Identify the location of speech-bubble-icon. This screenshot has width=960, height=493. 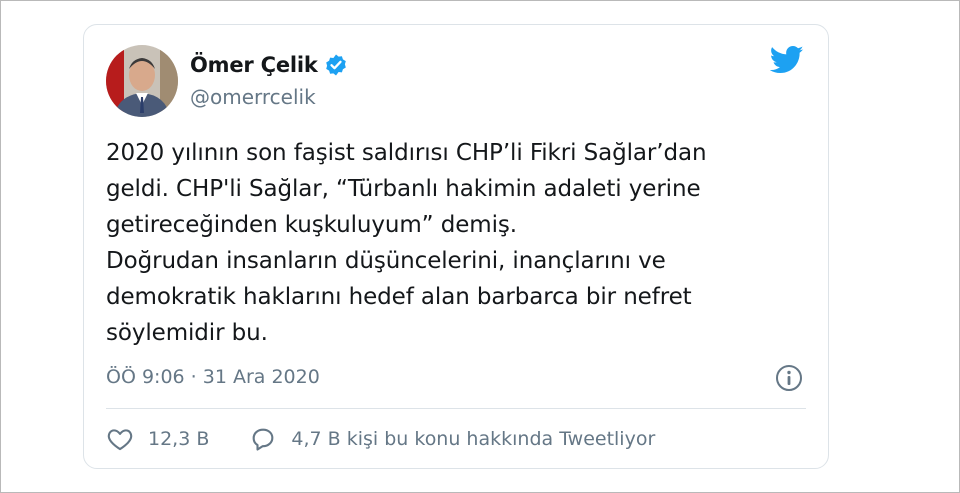
(263, 439).